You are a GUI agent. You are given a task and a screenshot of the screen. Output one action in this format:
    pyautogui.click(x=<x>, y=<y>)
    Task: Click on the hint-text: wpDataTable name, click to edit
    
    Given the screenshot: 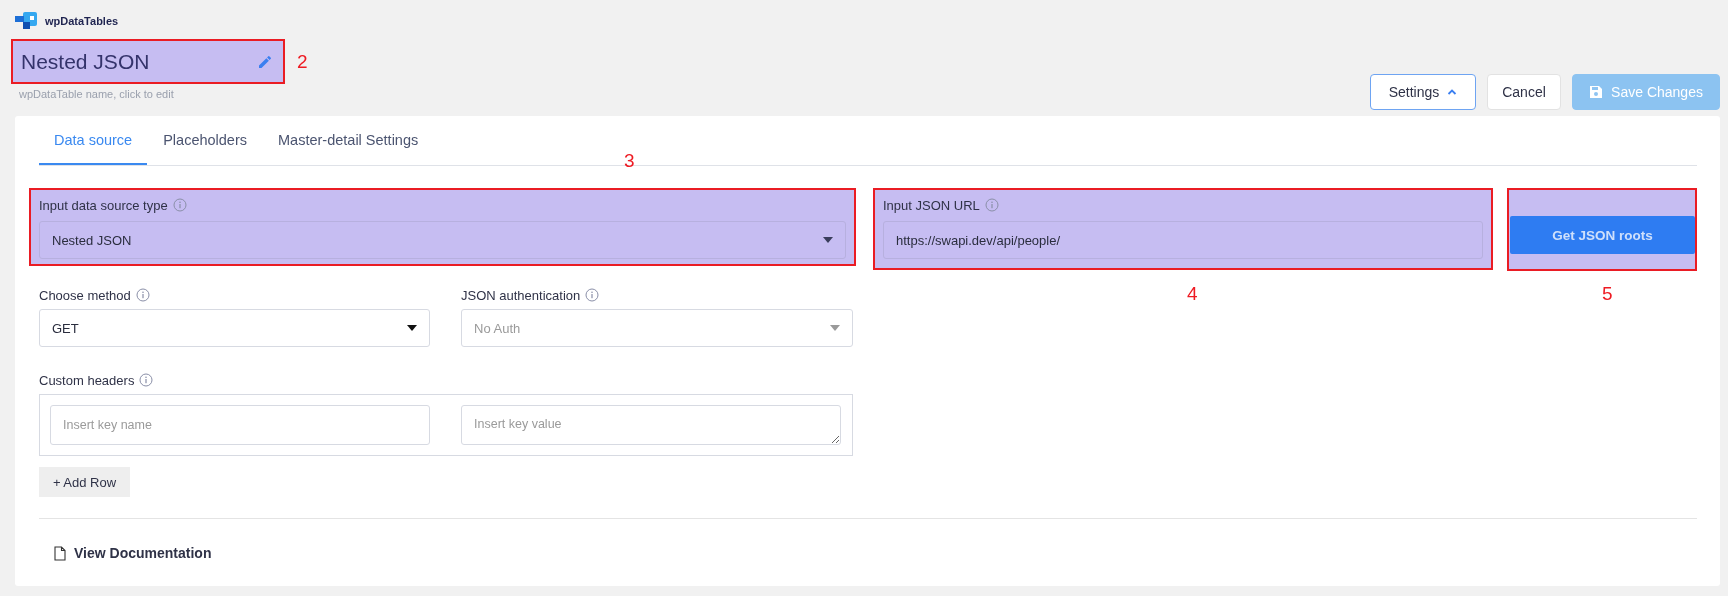 What is the action you would take?
    pyautogui.click(x=97, y=94)
    